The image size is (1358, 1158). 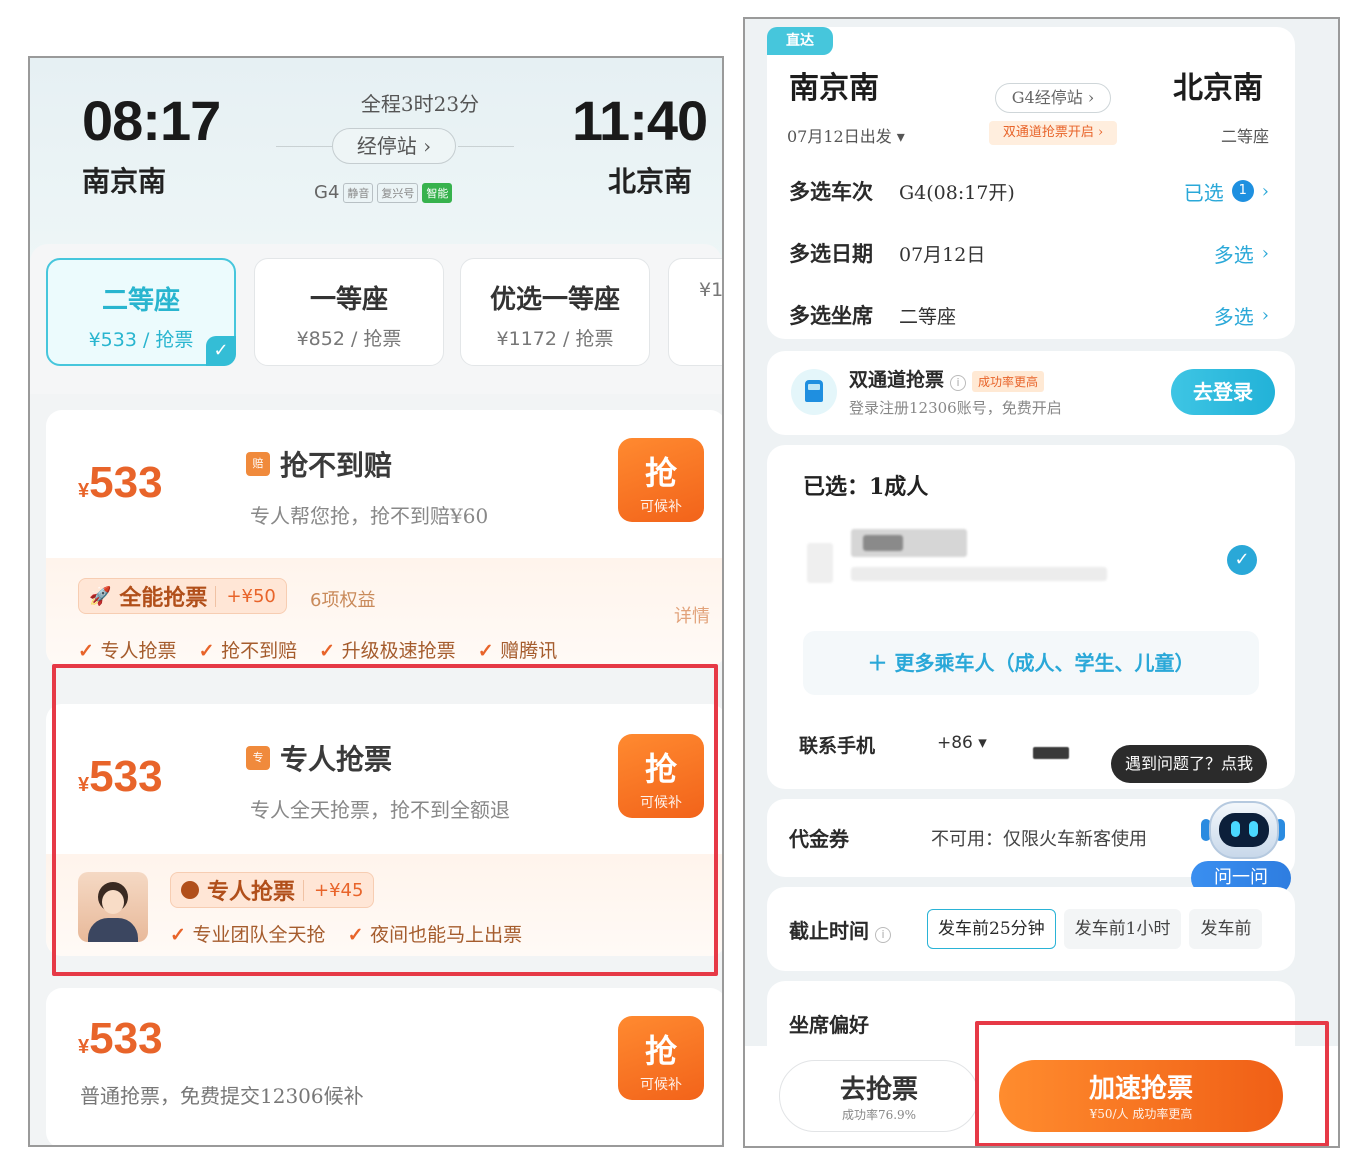 What do you see at coordinates (819, 839) in the screenshot?
I see `coupon-label: 代金券` at bounding box center [819, 839].